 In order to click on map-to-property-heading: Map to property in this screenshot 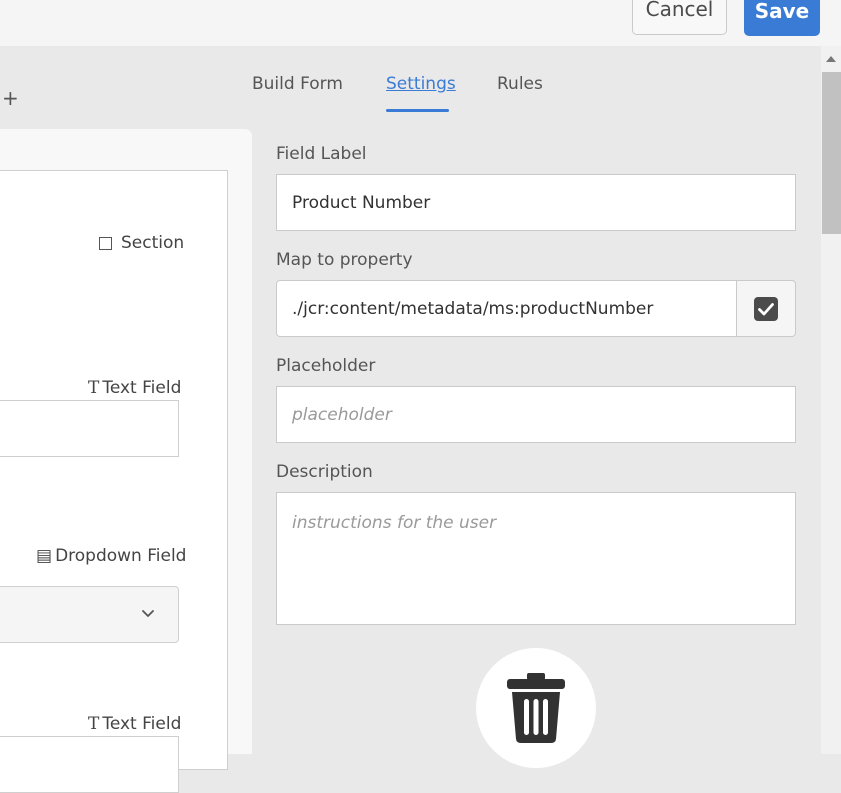, I will do `click(344, 260)`.